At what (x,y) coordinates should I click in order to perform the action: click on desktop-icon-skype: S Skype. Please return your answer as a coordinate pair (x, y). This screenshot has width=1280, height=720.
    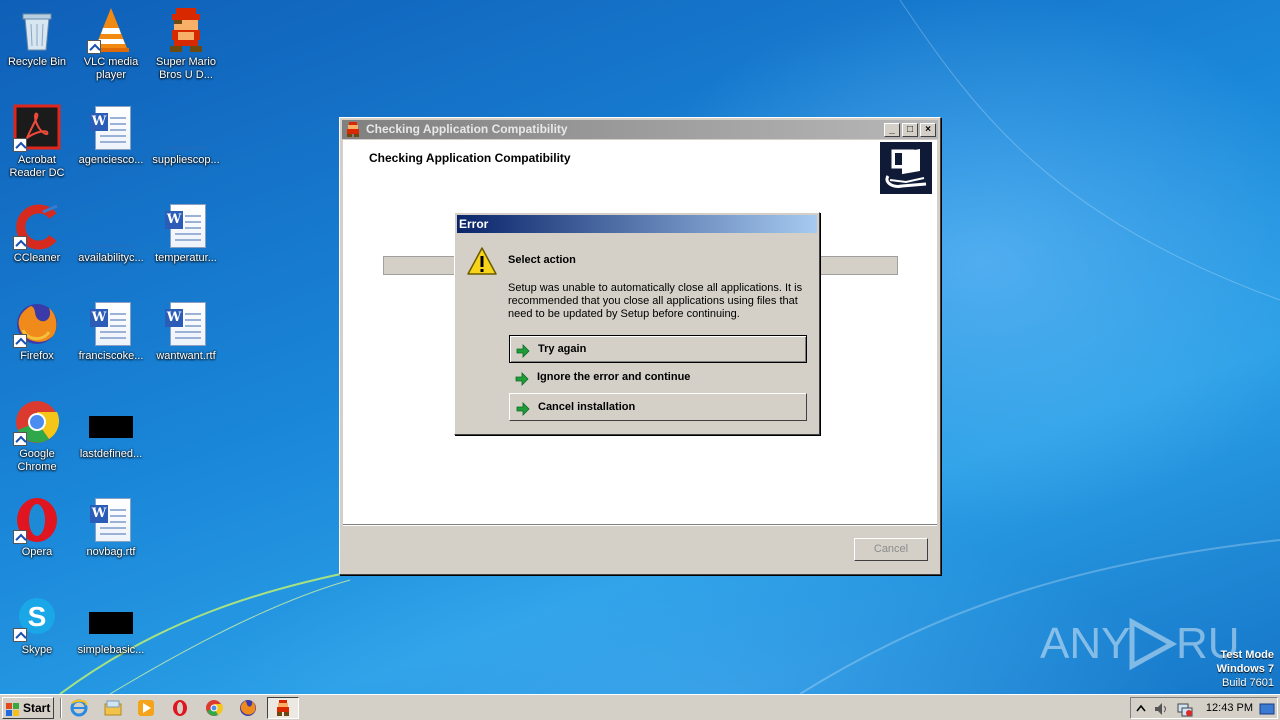
    Looking at the image, I should click on (37, 637).